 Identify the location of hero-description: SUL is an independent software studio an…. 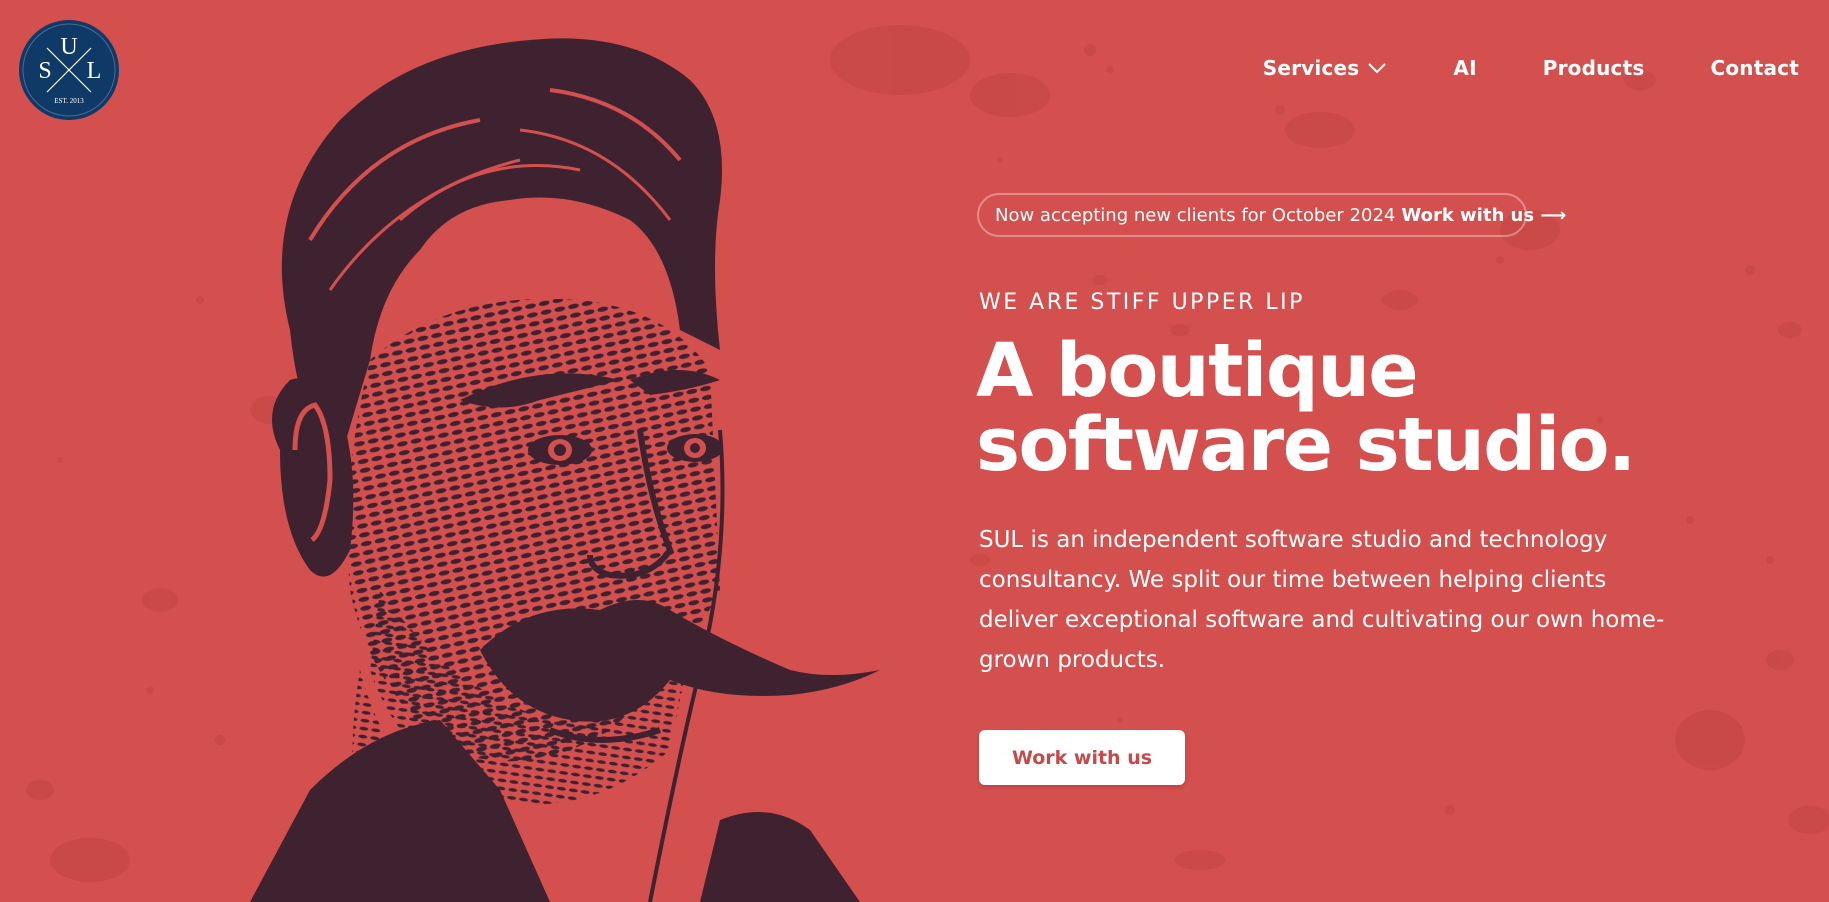
(1322, 600).